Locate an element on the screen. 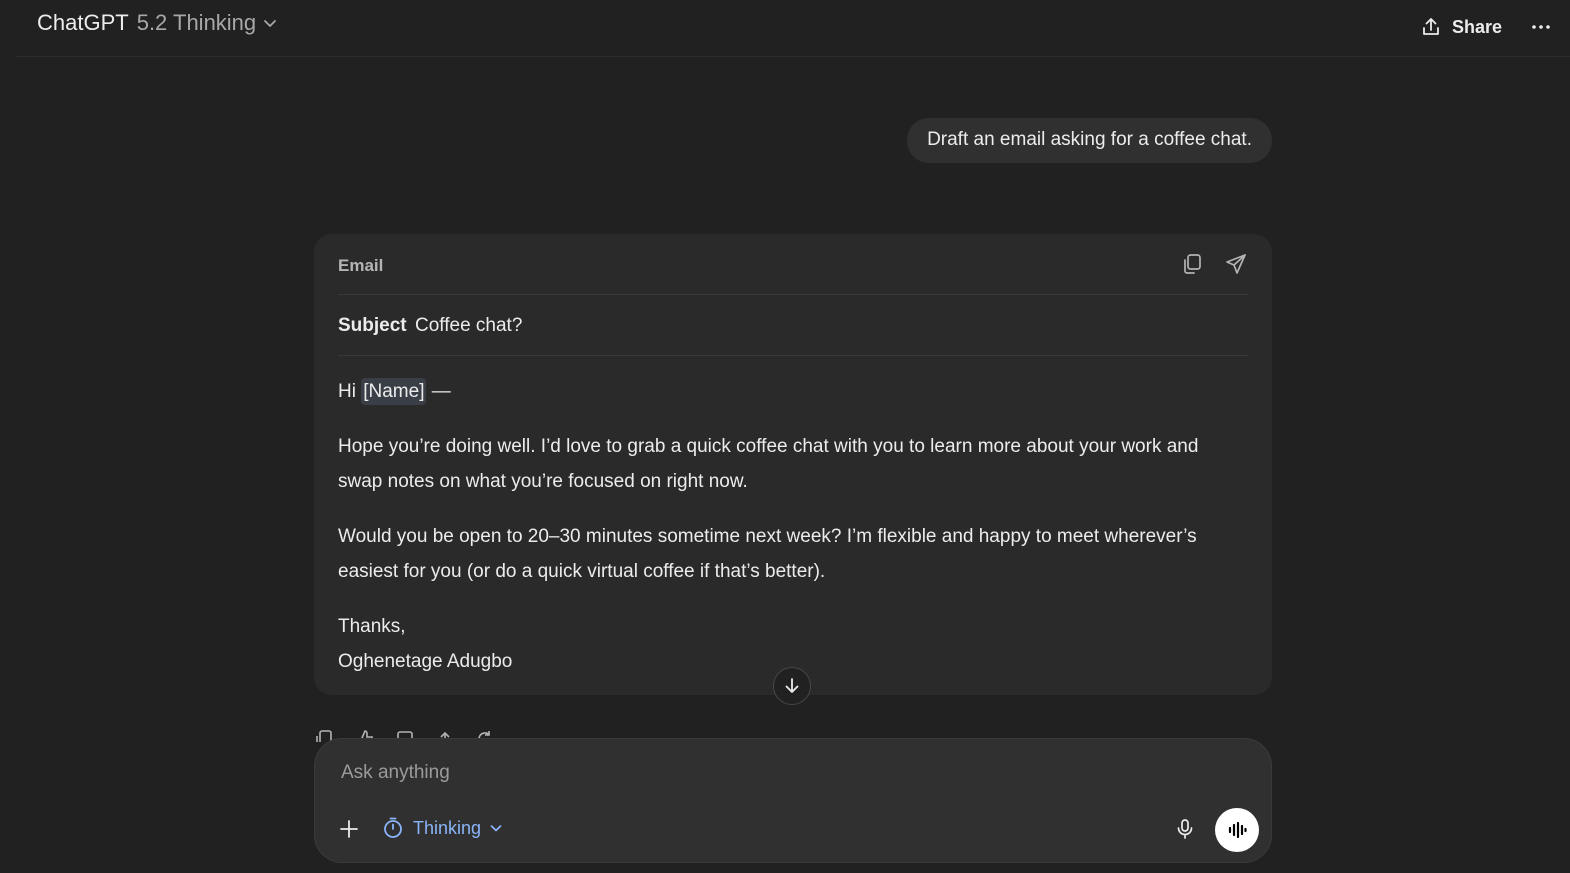 Image resolution: width=1570 pixels, height=873 pixels. greeting-suffix: — is located at coordinates (438, 391).